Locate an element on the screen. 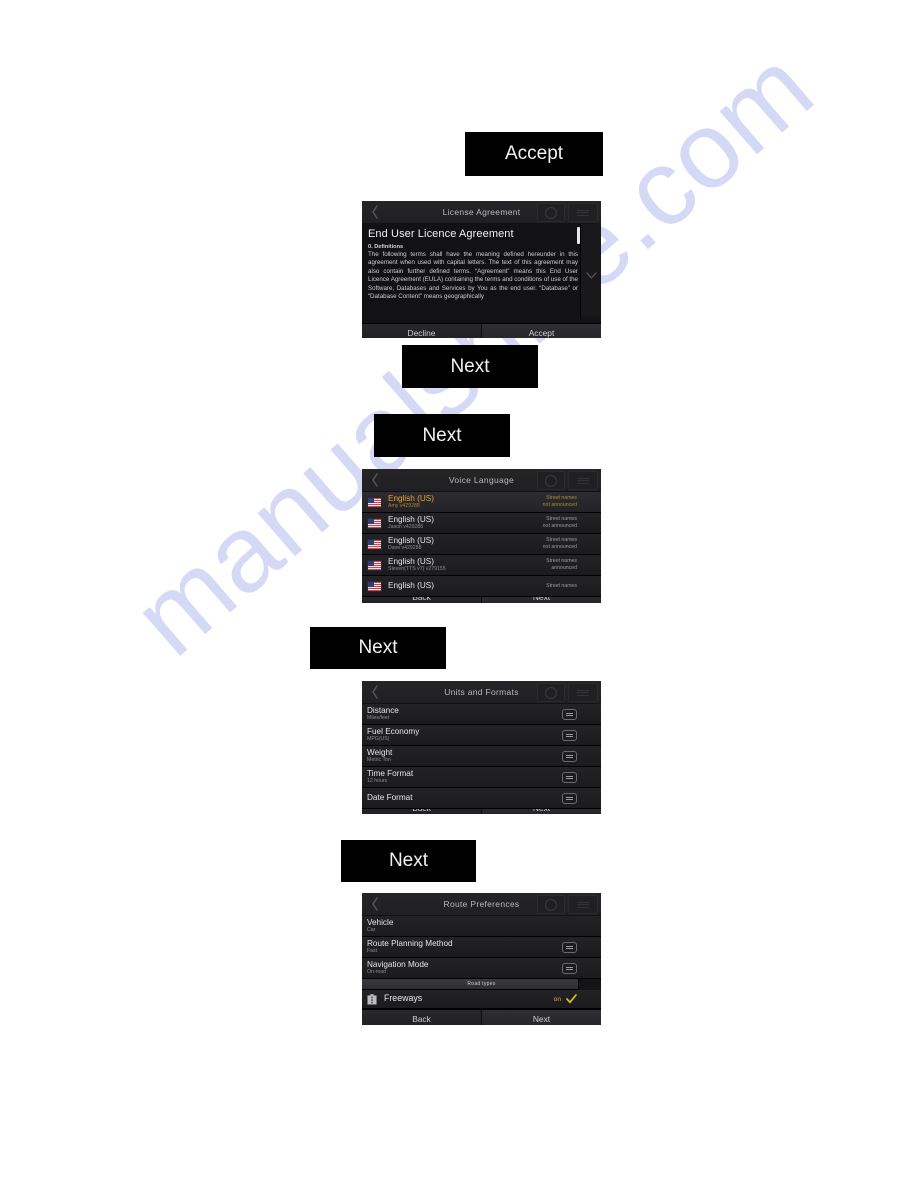 The image size is (918, 1188). list-item: Weight Metric Ton is located at coordinates (481, 756).